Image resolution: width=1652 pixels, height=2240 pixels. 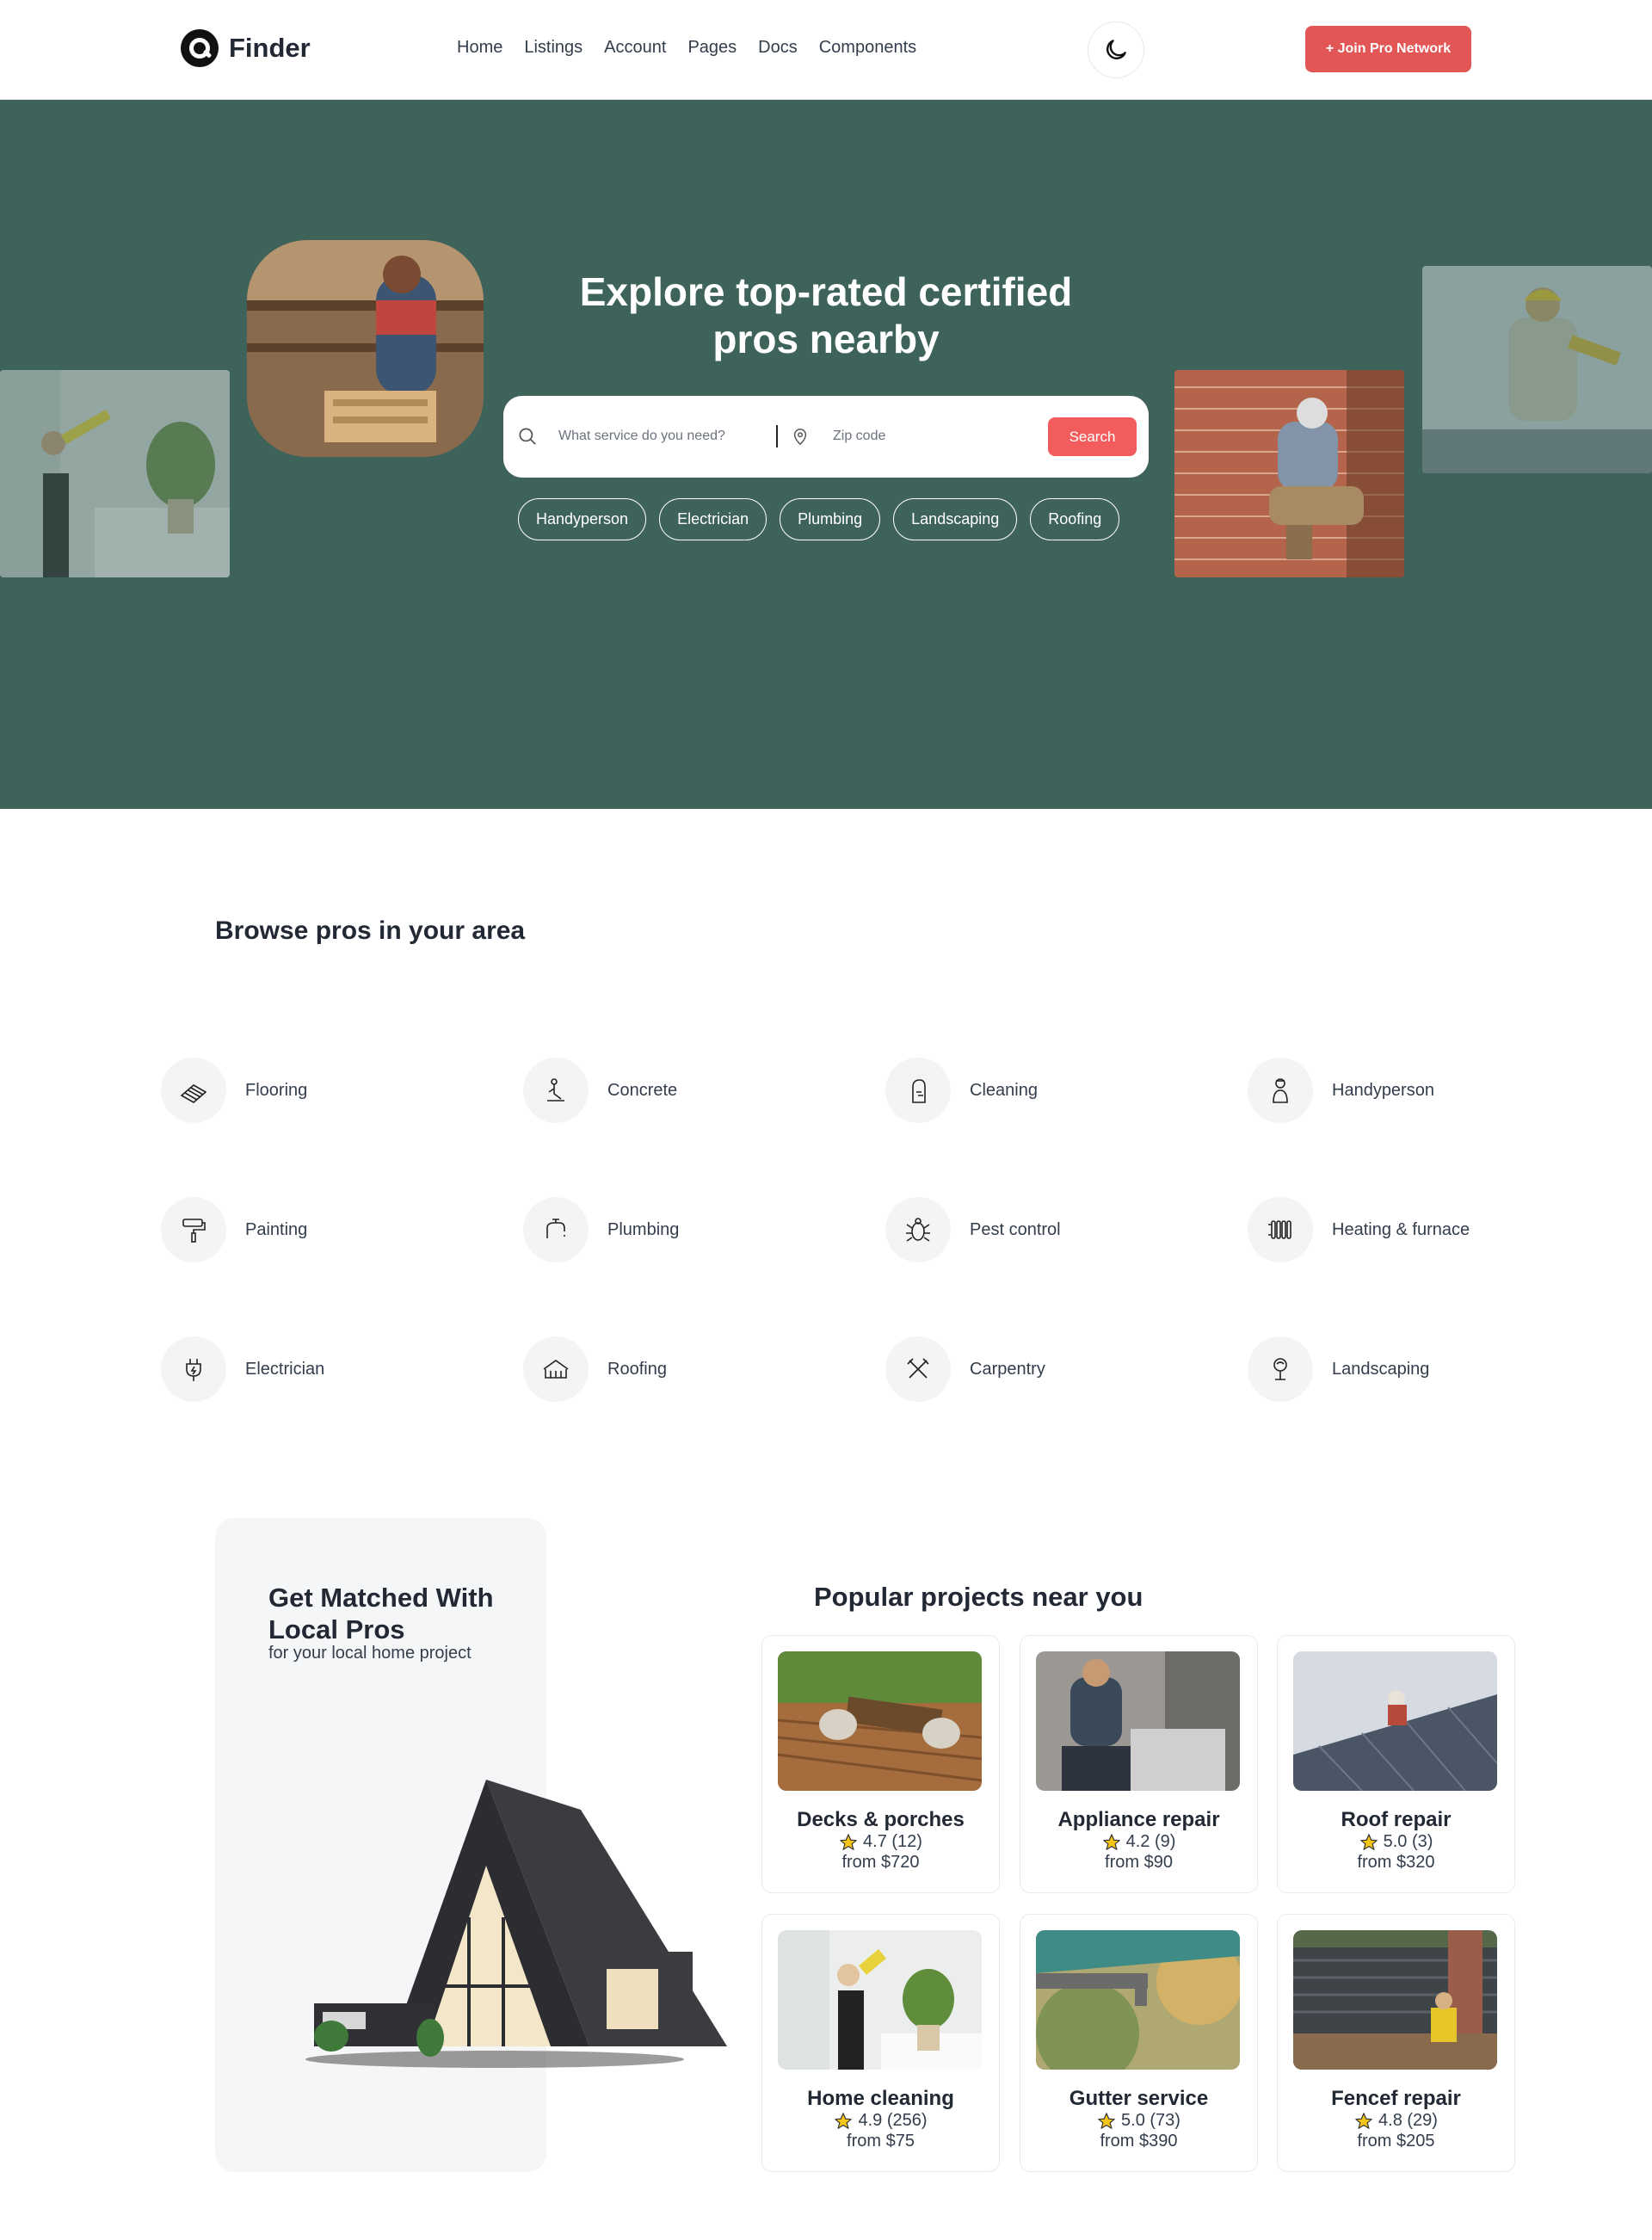 What do you see at coordinates (1280, 1090) in the screenshot?
I see `handyperson-icon` at bounding box center [1280, 1090].